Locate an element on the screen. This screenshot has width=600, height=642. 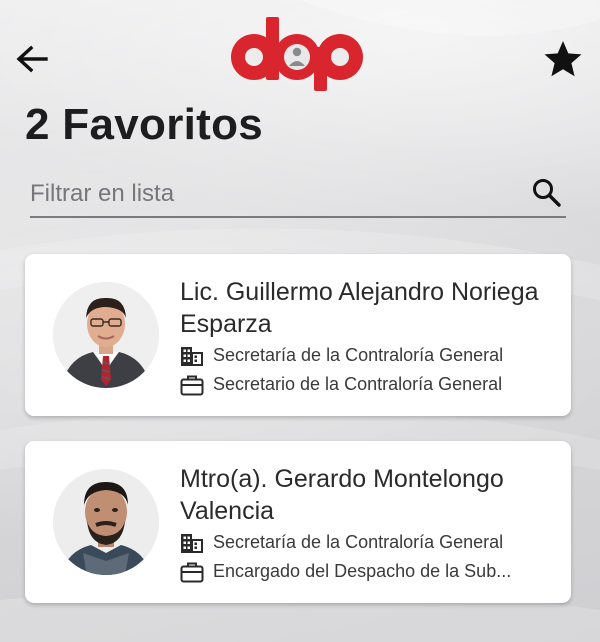
position-line: Secretario de la Contraloría General is located at coordinates (372, 385).